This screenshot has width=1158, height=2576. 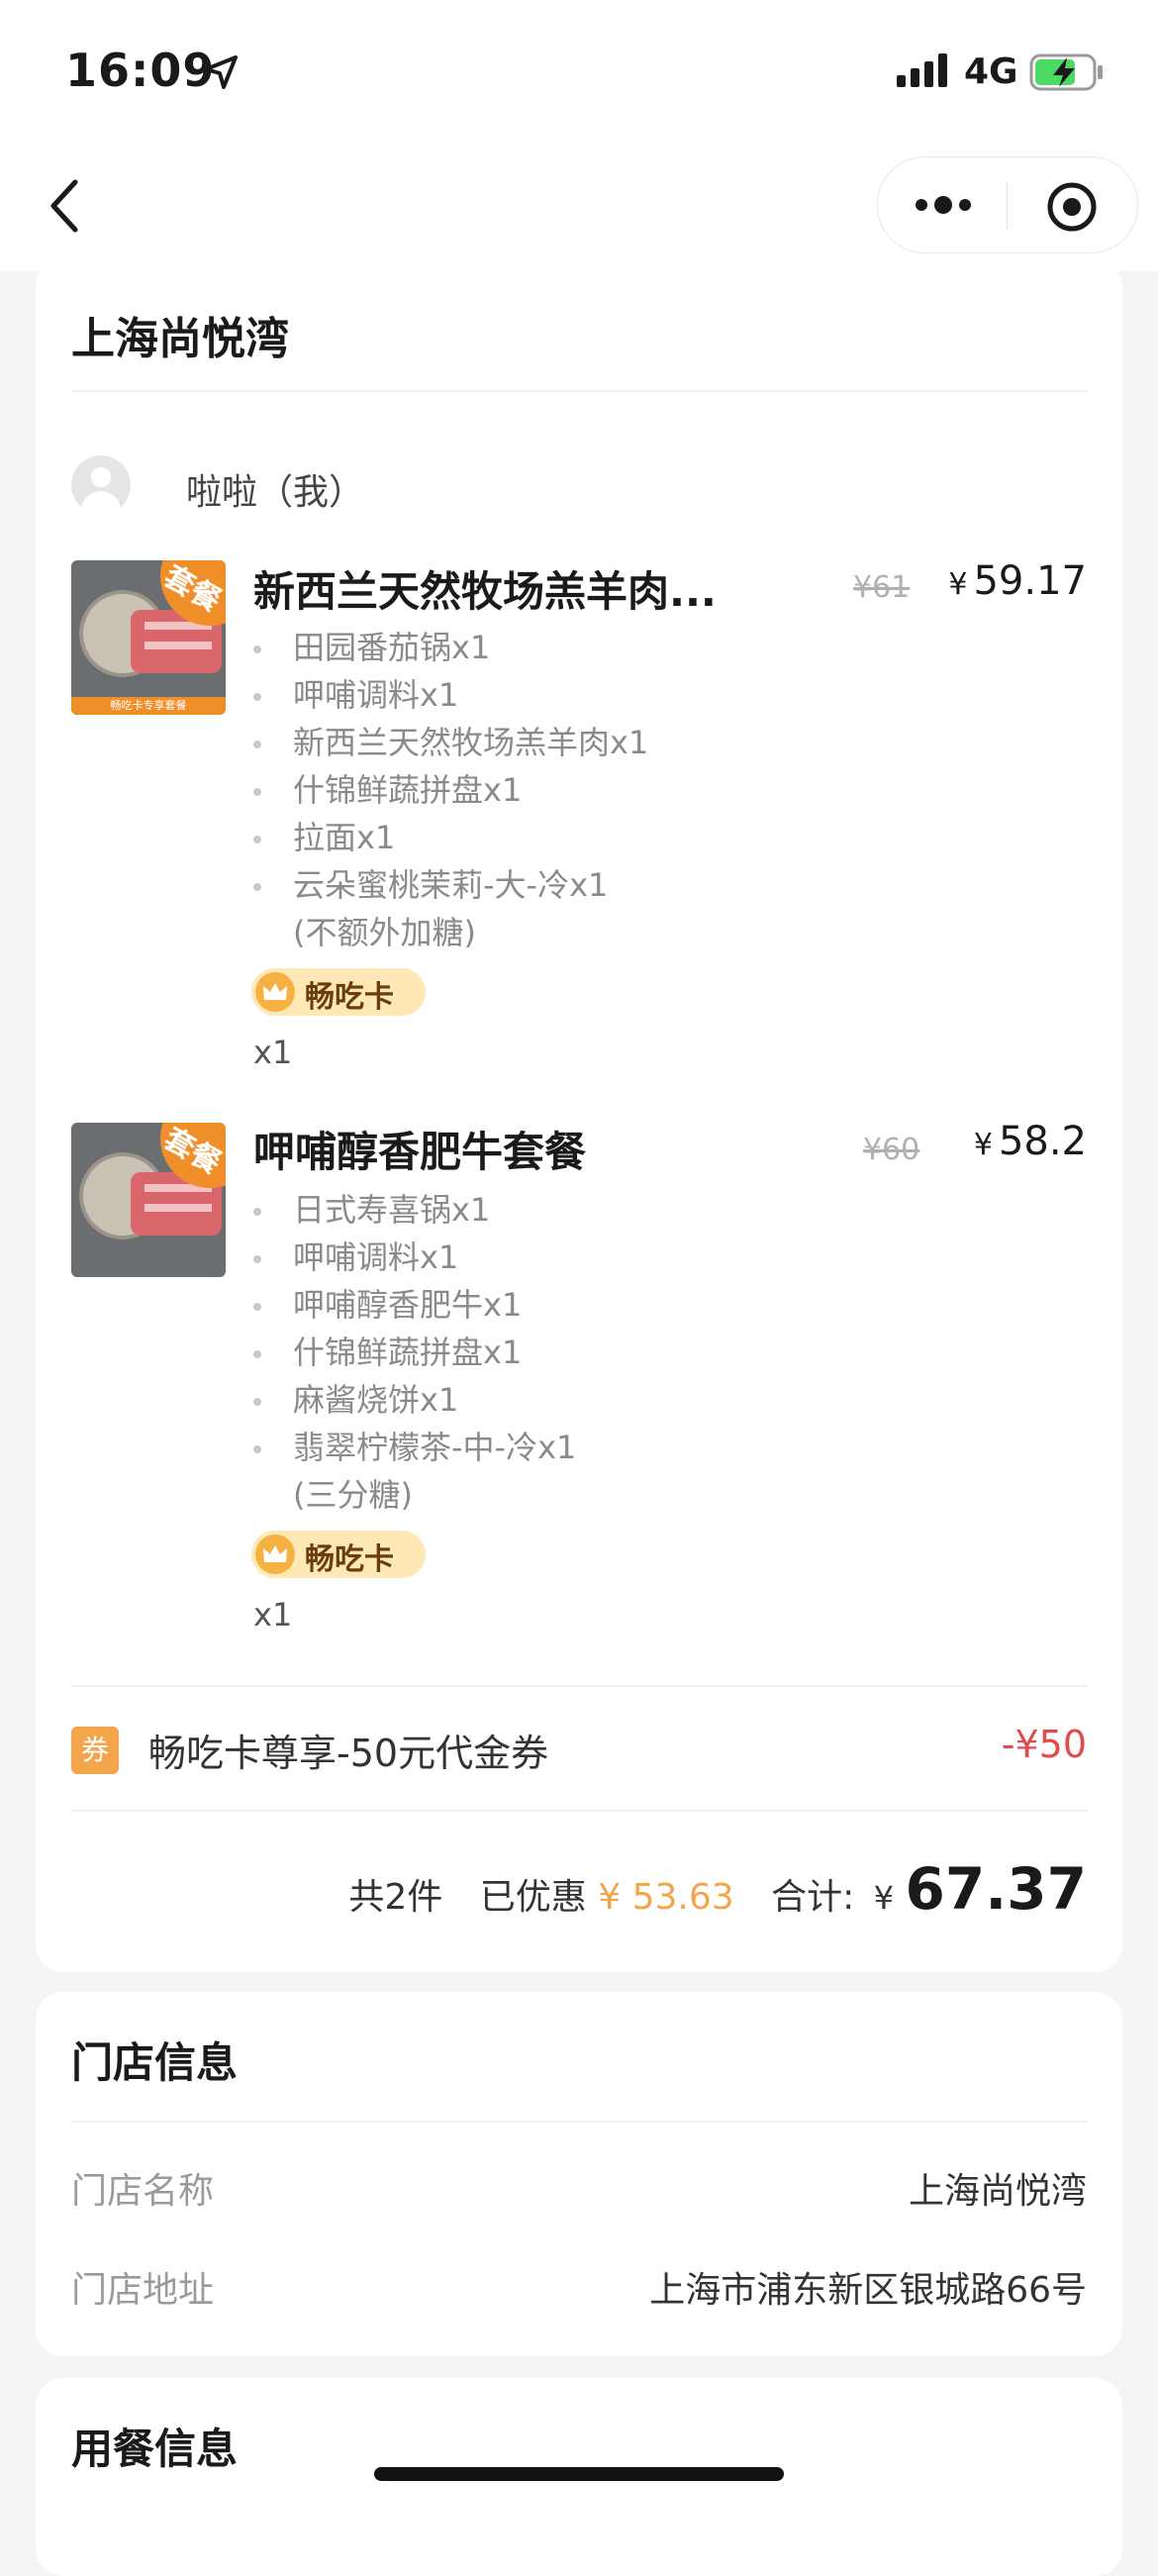 I want to click on store-address-label: 门店地址, so click(x=143, y=2291).